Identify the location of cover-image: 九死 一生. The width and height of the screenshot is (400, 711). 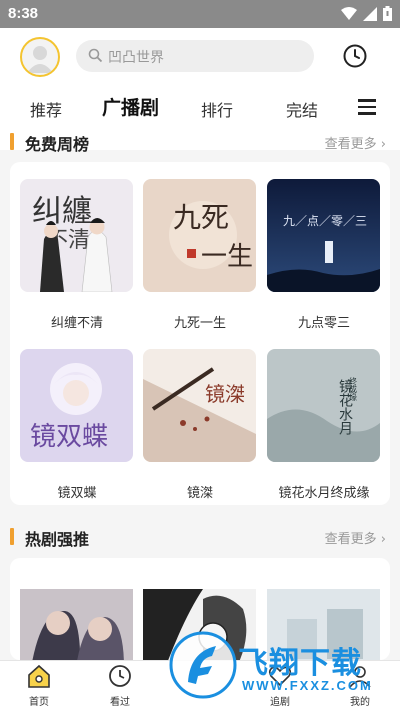
(199, 235).